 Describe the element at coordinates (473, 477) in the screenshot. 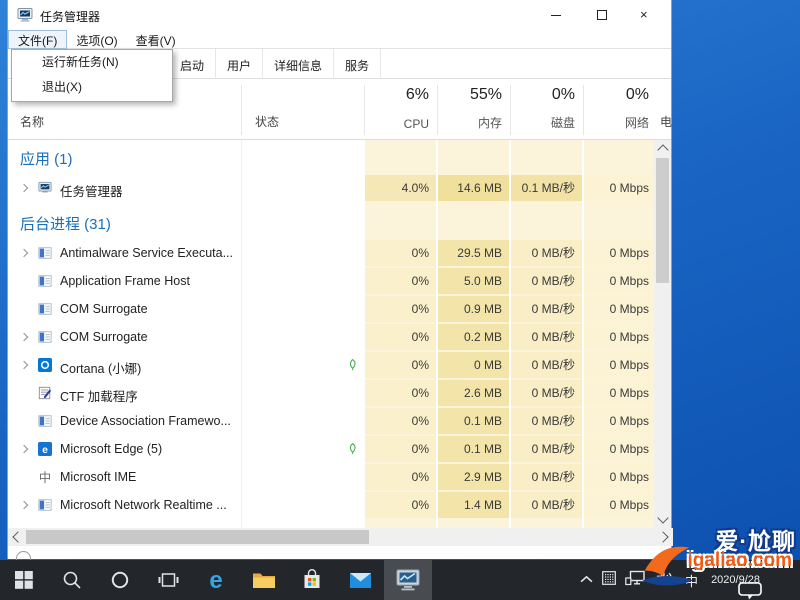

I see `memory-value: 2.9 MB` at that location.